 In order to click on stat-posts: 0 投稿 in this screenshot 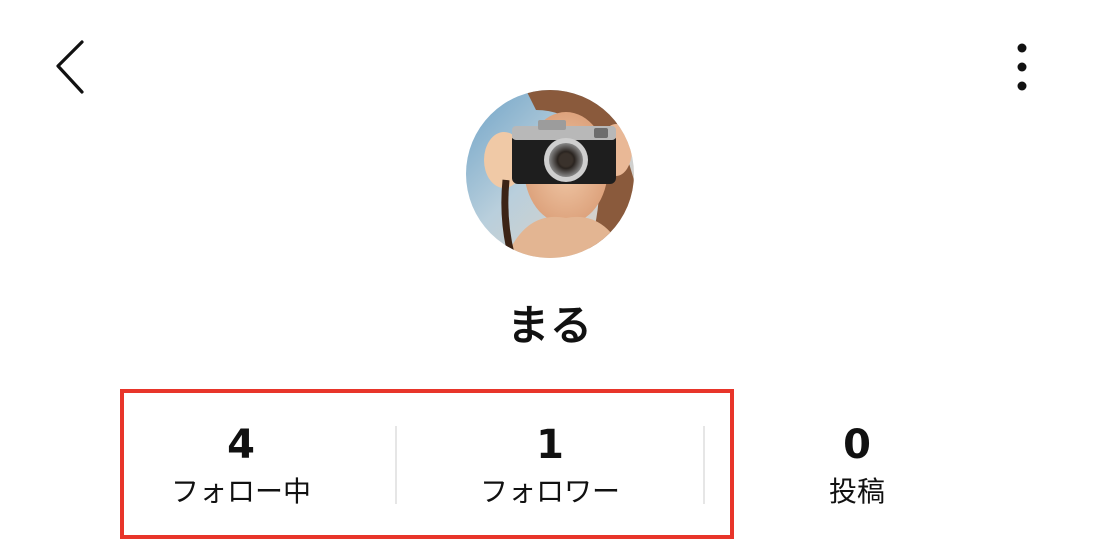, I will do `click(857, 470)`.